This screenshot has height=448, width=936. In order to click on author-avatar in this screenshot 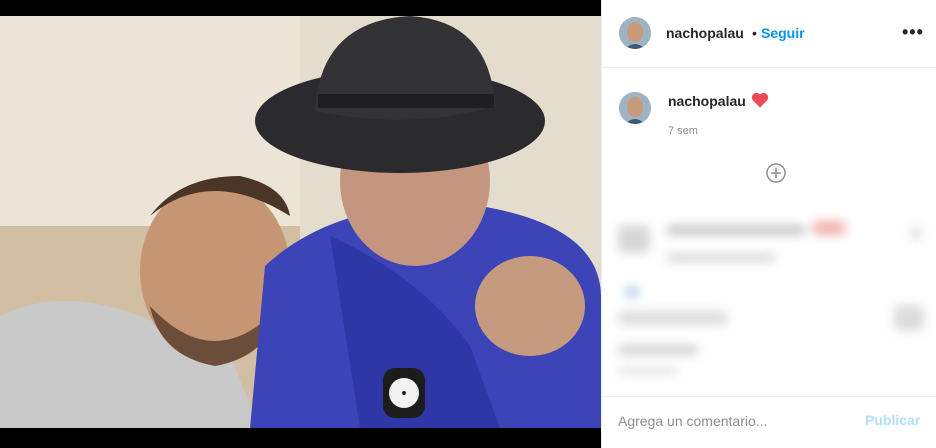, I will do `click(635, 33)`.